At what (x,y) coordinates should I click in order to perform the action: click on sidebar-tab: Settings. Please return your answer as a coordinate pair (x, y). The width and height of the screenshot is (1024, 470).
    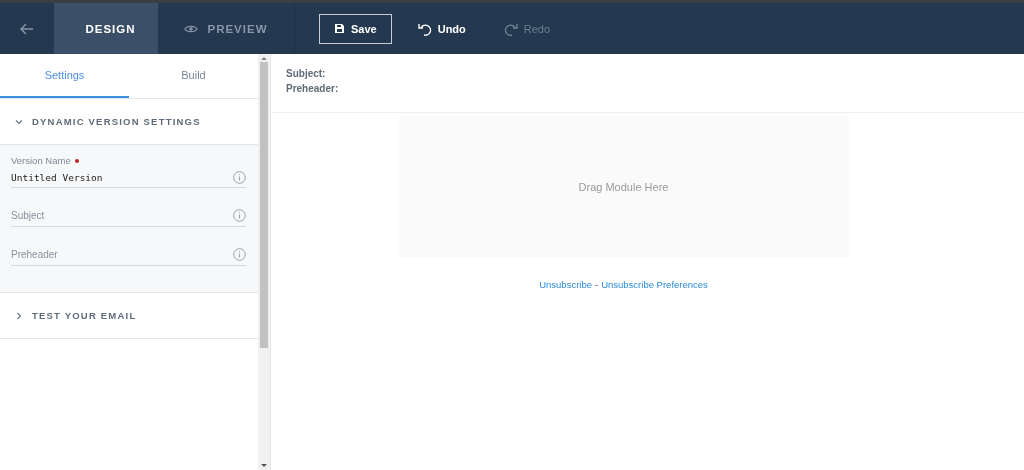
    Looking at the image, I should click on (64, 76).